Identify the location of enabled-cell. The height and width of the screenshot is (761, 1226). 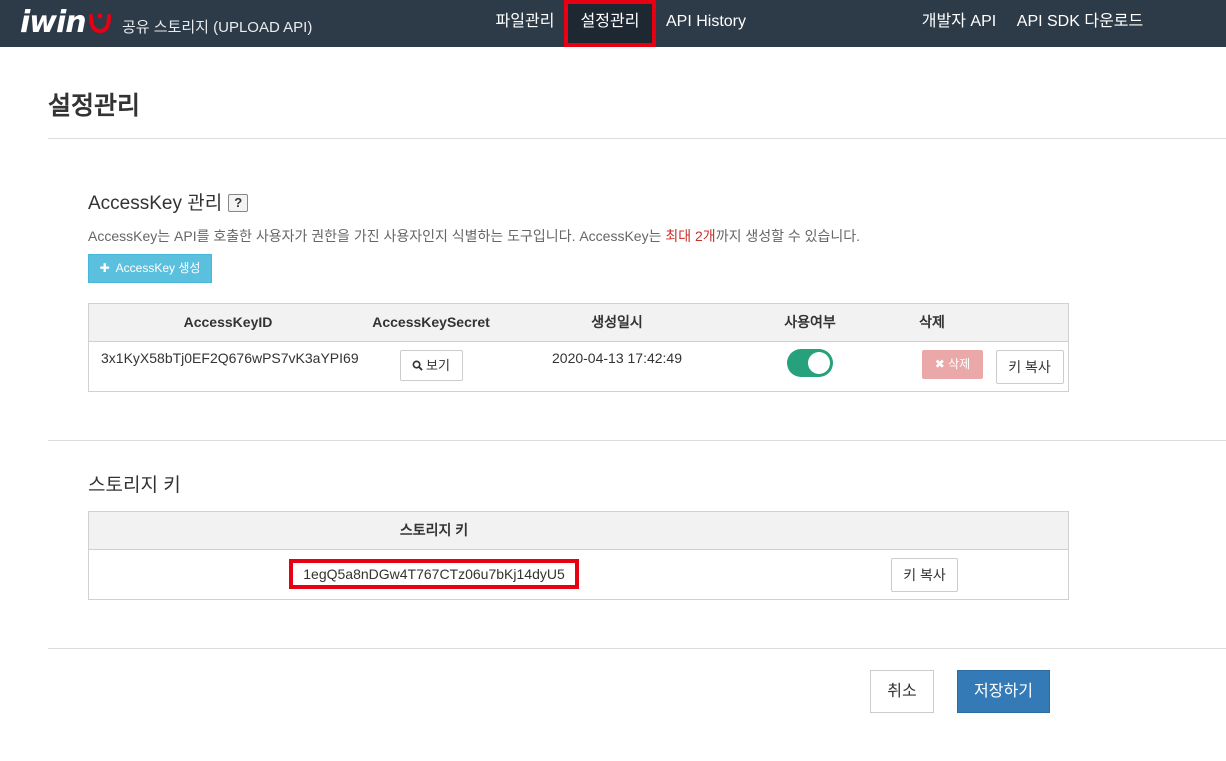
(810, 366).